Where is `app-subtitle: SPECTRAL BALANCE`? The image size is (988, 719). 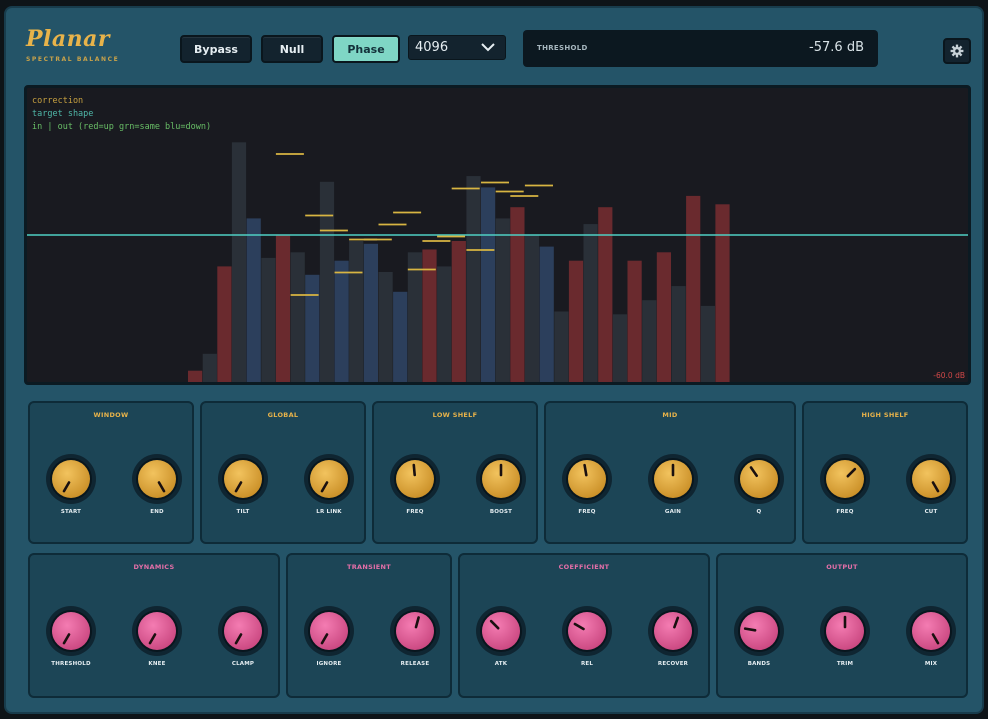
app-subtitle: SPECTRAL BALANCE is located at coordinates (73, 59).